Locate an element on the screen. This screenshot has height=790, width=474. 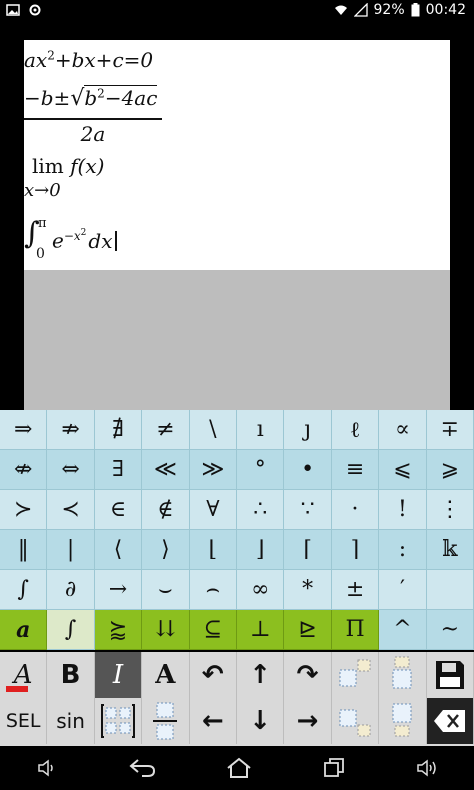
functions-button: sin is located at coordinates (71, 721).